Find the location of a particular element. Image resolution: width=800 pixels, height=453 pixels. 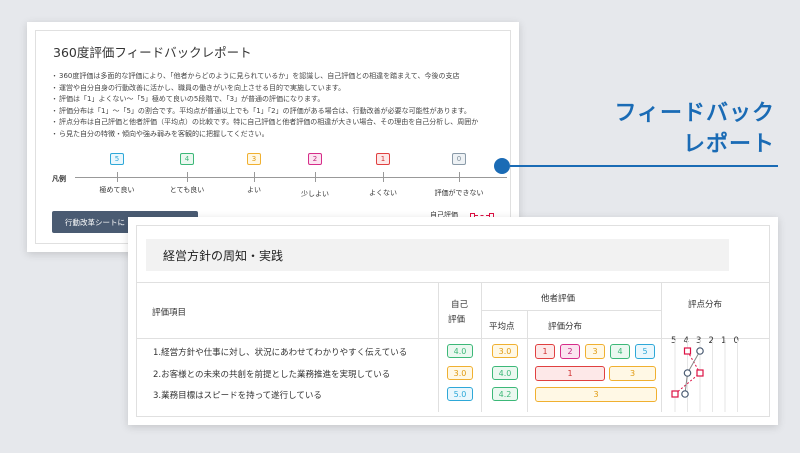

connector-line is located at coordinates (644, 166).